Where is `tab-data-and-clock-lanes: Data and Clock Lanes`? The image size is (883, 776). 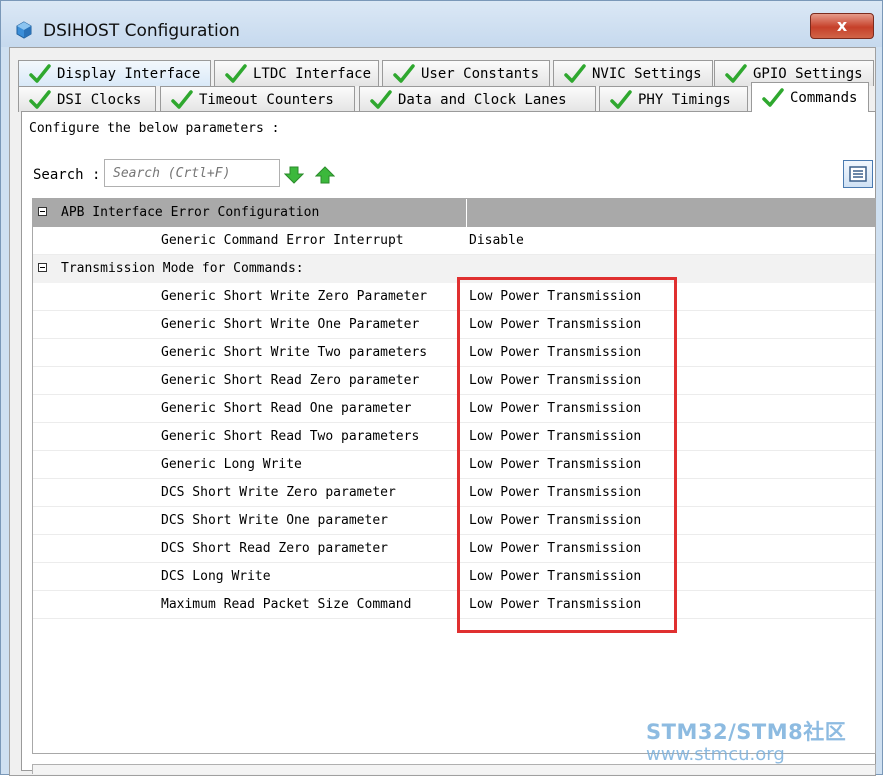 tab-data-and-clock-lanes: Data and Clock Lanes is located at coordinates (477, 99).